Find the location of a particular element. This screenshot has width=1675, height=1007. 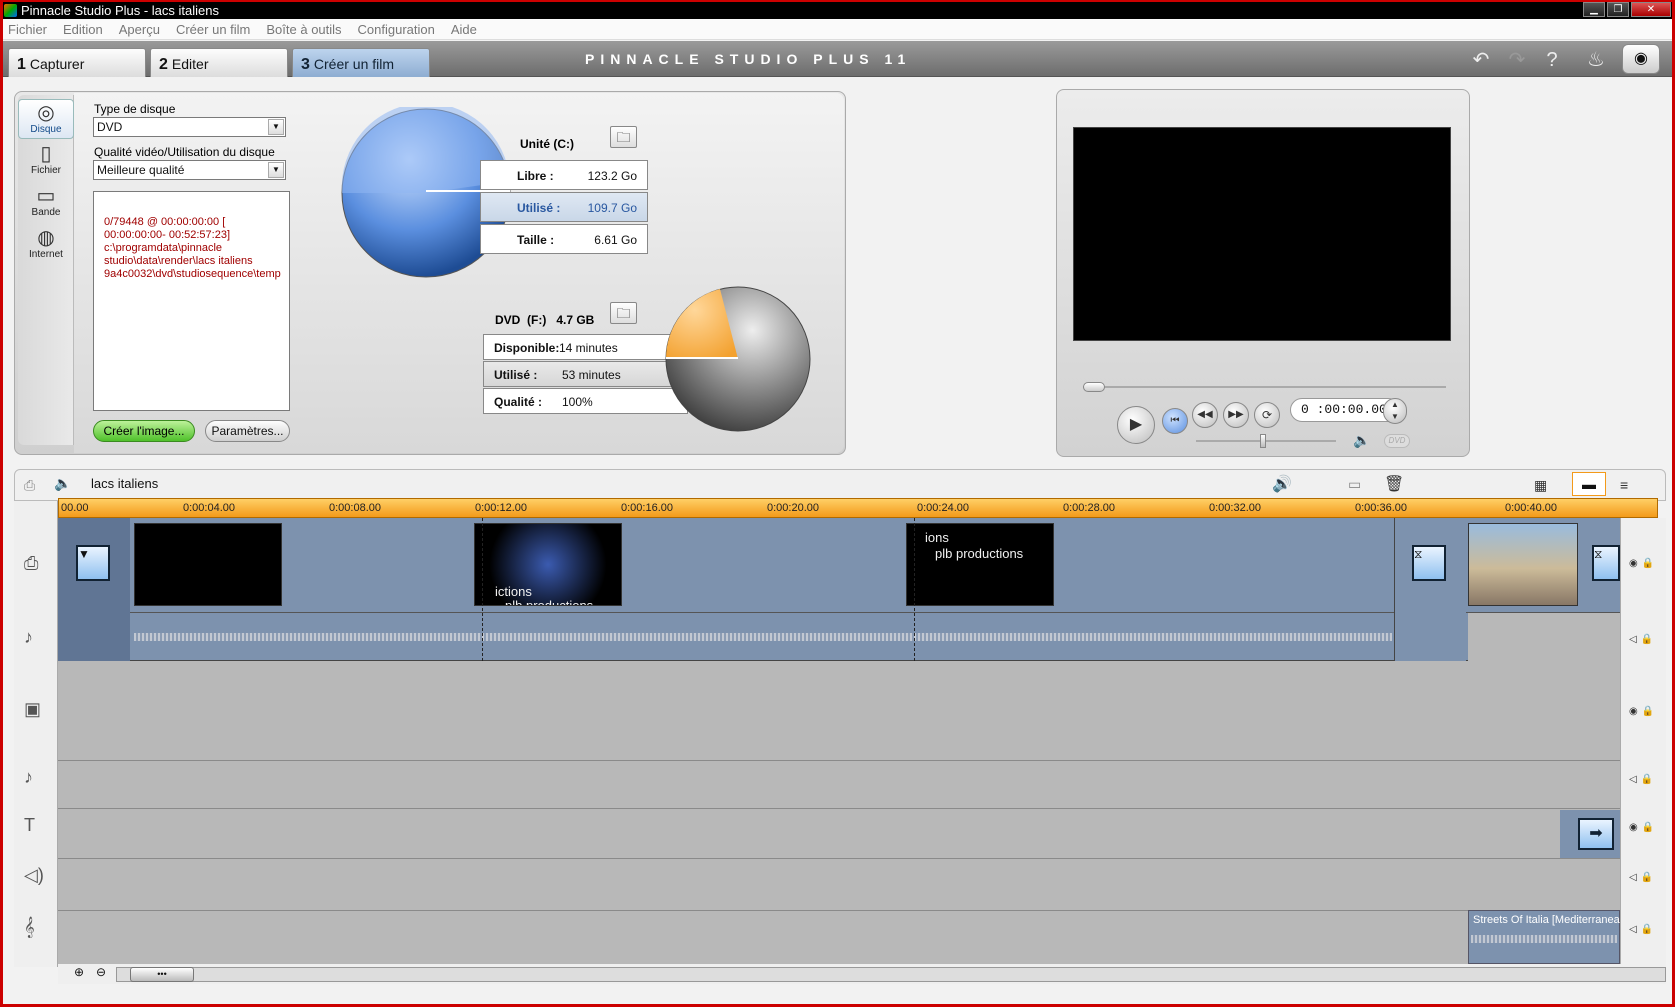

tab-label: Créer un film is located at coordinates (354, 64).